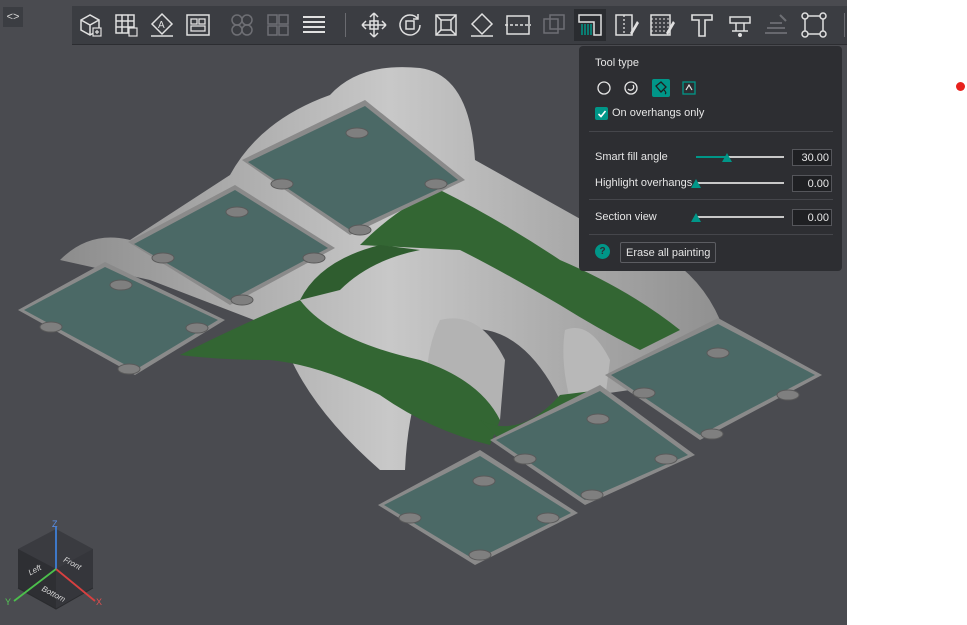  I want to click on tool-type-label: Tool type, so click(617, 63).